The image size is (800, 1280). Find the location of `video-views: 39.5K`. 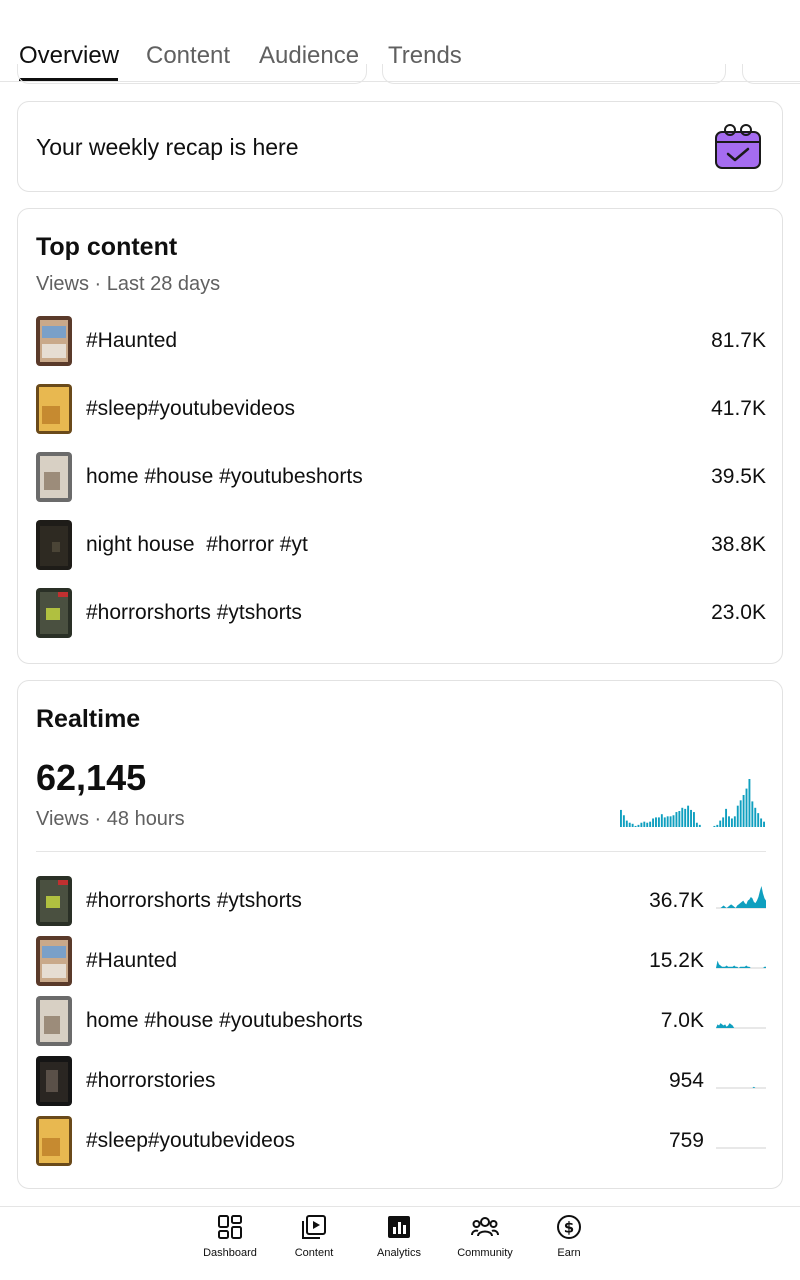

video-views: 39.5K is located at coordinates (738, 476).